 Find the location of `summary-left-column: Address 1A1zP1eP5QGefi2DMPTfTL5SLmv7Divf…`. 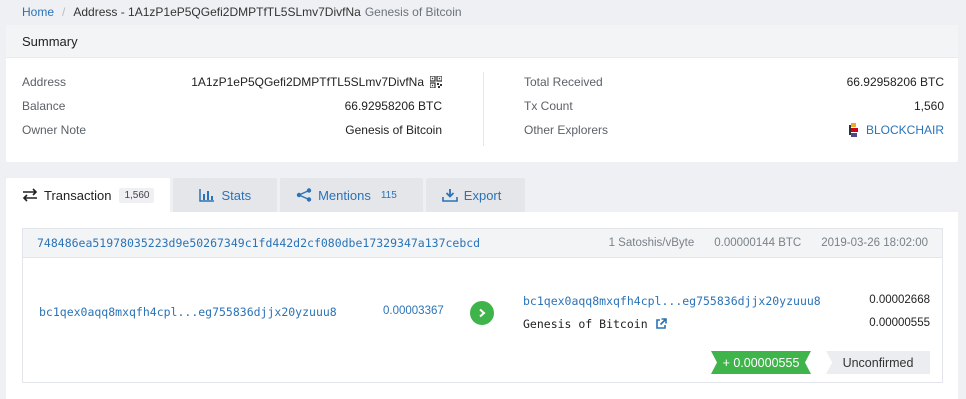

summary-left-column: Address 1A1zP1eP5QGefi2DMPTfTL5SLmv7Divf… is located at coordinates (232, 106).